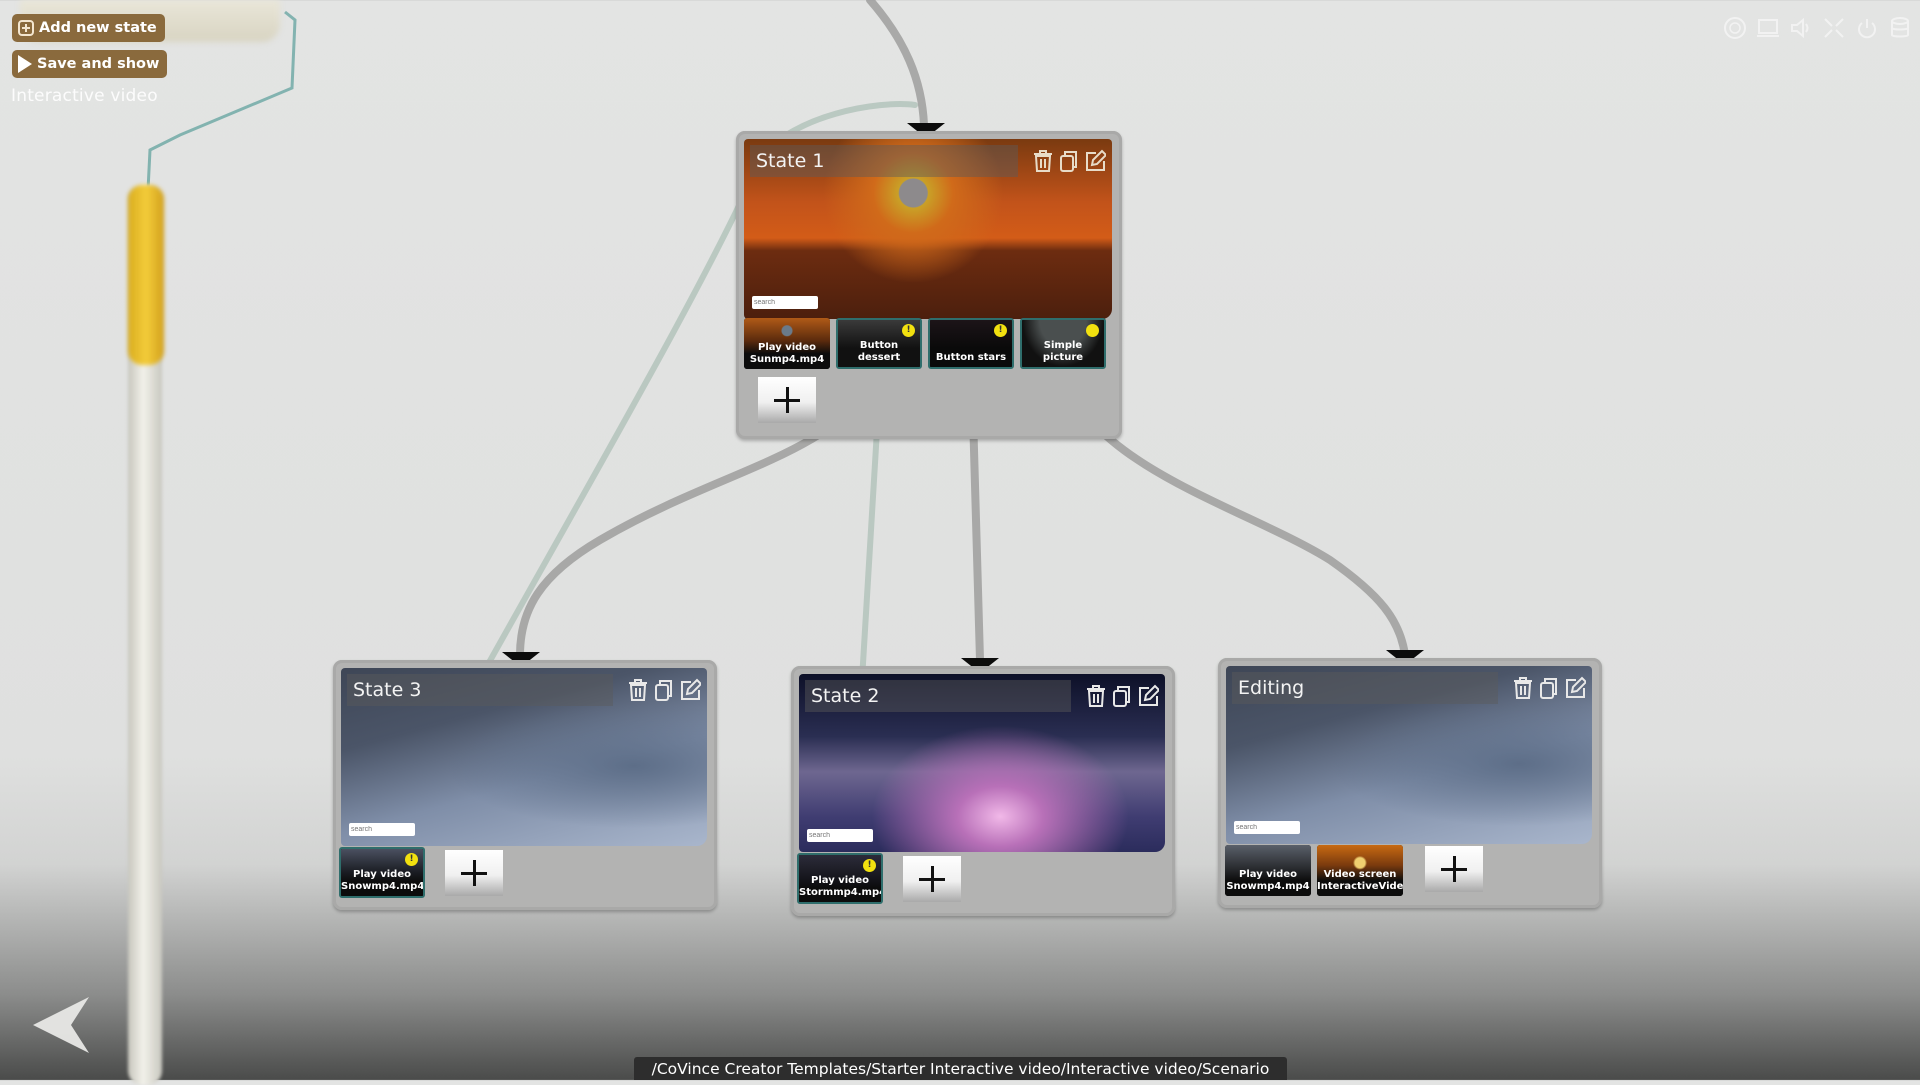 The height and width of the screenshot is (1085, 1920). What do you see at coordinates (928, 229) in the screenshot?
I see `state1-preview: State 1` at bounding box center [928, 229].